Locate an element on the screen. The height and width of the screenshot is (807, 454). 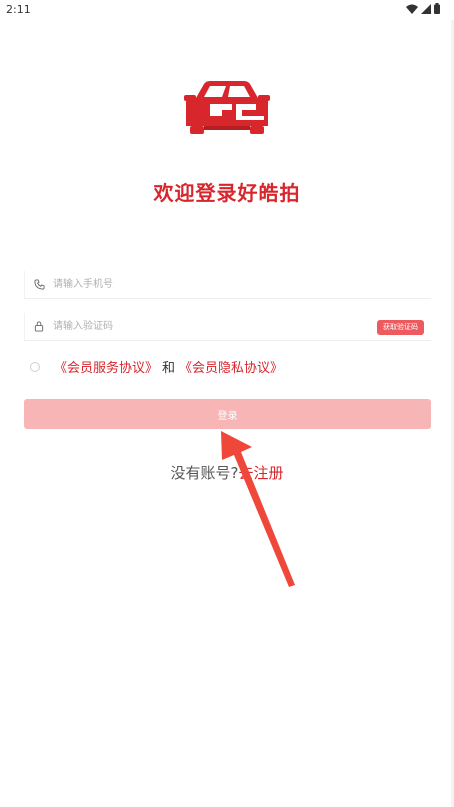
phone-field is located at coordinates (227, 285).